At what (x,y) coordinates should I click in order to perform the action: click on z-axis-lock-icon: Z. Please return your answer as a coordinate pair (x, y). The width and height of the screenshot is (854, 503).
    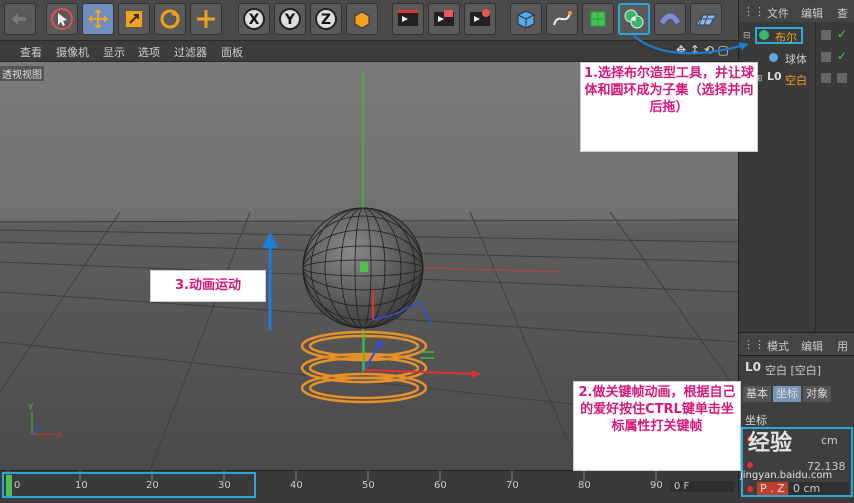
    Looking at the image, I should click on (326, 19).